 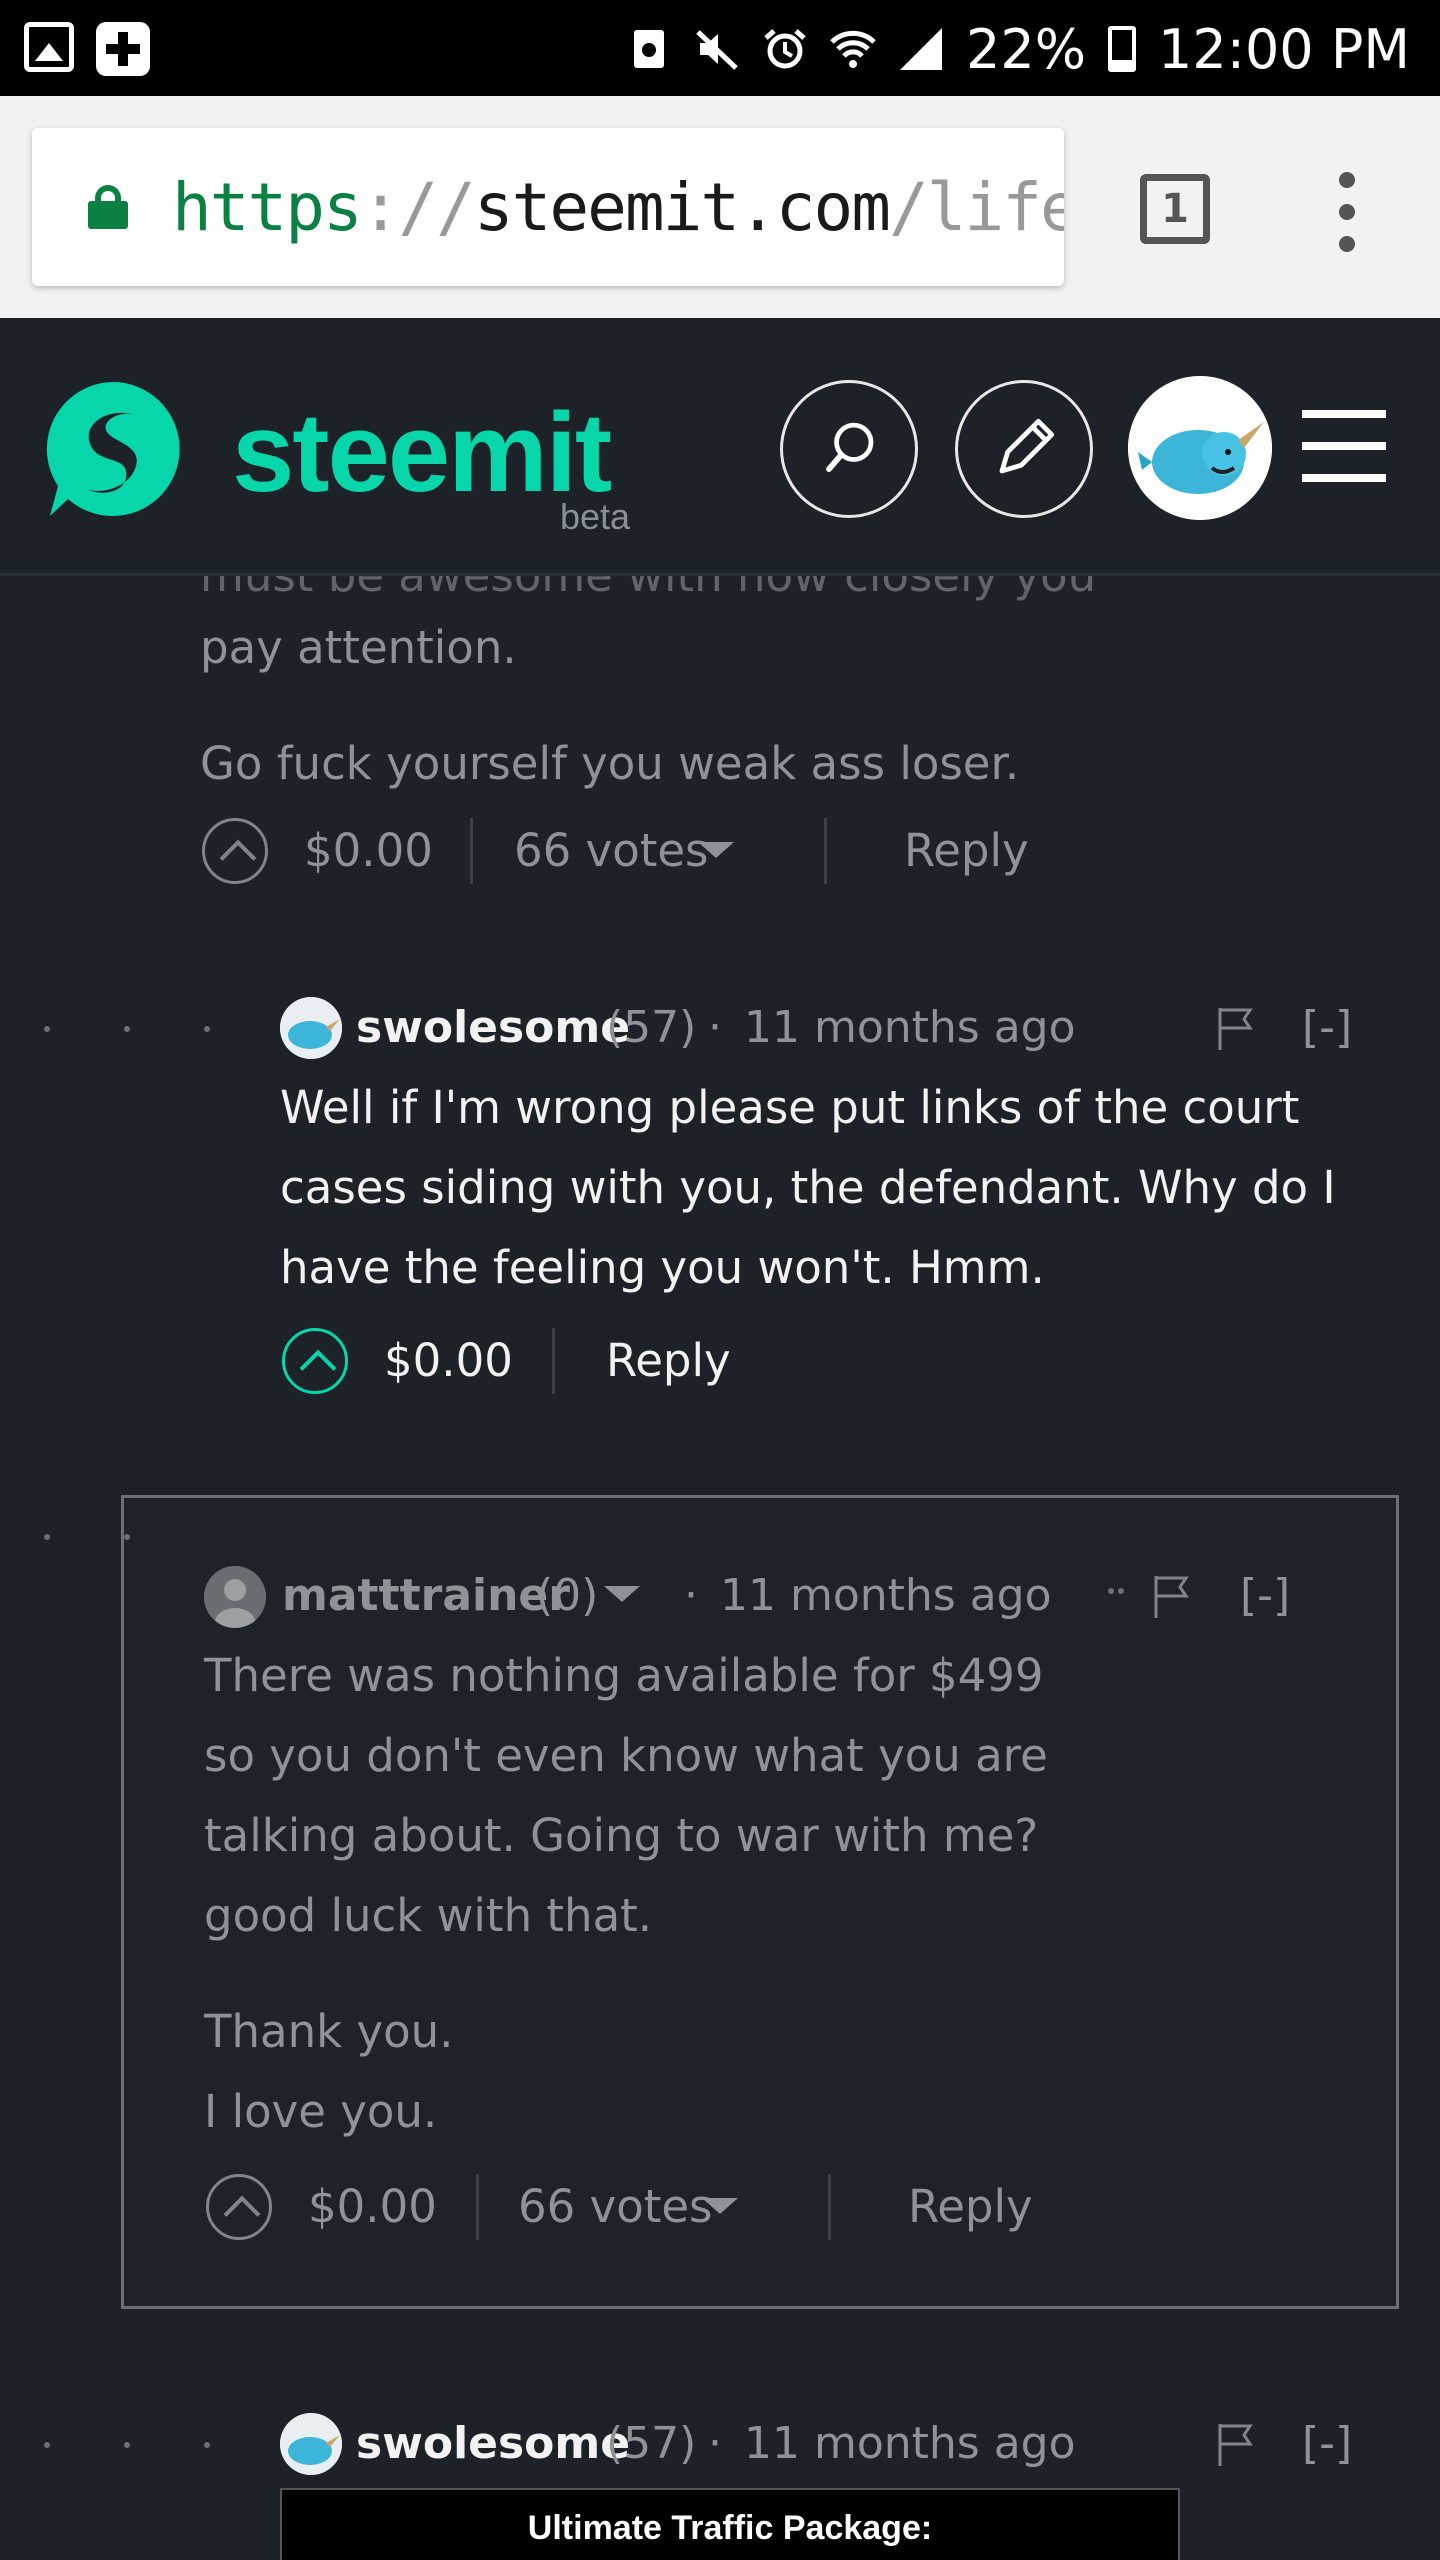 I want to click on battery-icon, so click(x=1122, y=49).